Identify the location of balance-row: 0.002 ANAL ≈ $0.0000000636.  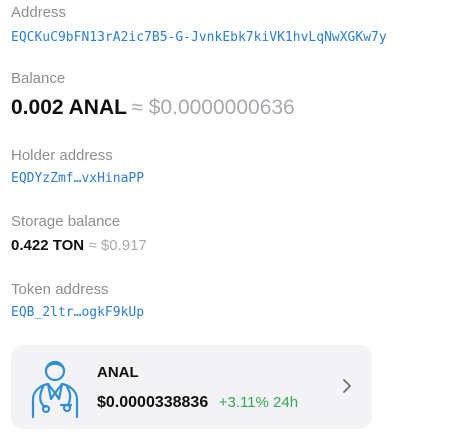
(153, 109).